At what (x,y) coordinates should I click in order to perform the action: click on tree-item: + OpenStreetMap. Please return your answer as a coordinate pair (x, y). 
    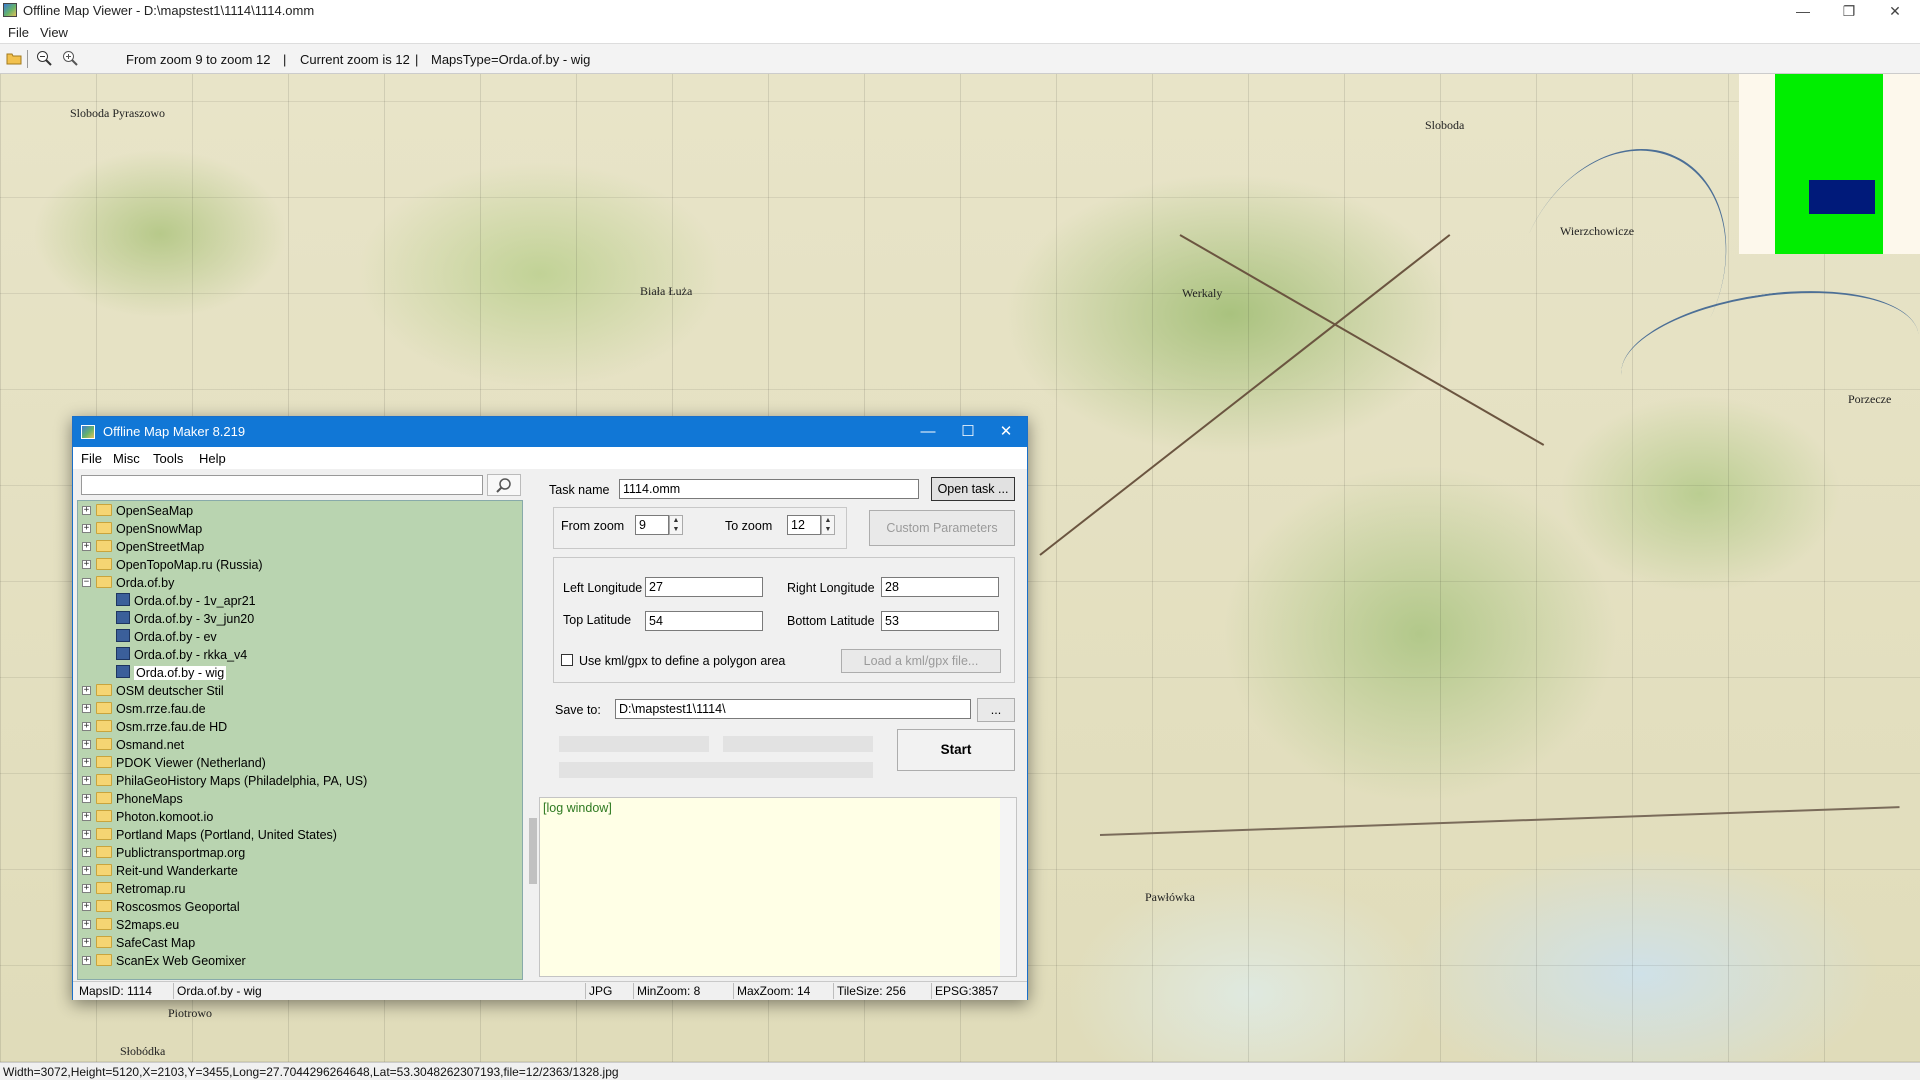
    Looking at the image, I should click on (298, 547).